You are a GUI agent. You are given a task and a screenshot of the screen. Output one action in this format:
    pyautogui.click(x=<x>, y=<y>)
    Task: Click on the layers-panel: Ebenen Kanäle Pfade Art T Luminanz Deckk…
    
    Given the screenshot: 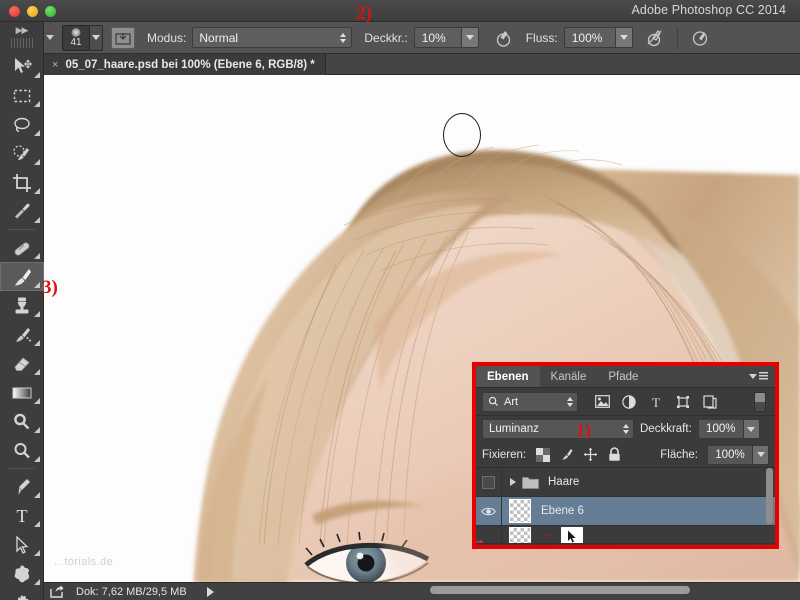 What is the action you would take?
    pyautogui.click(x=625, y=455)
    